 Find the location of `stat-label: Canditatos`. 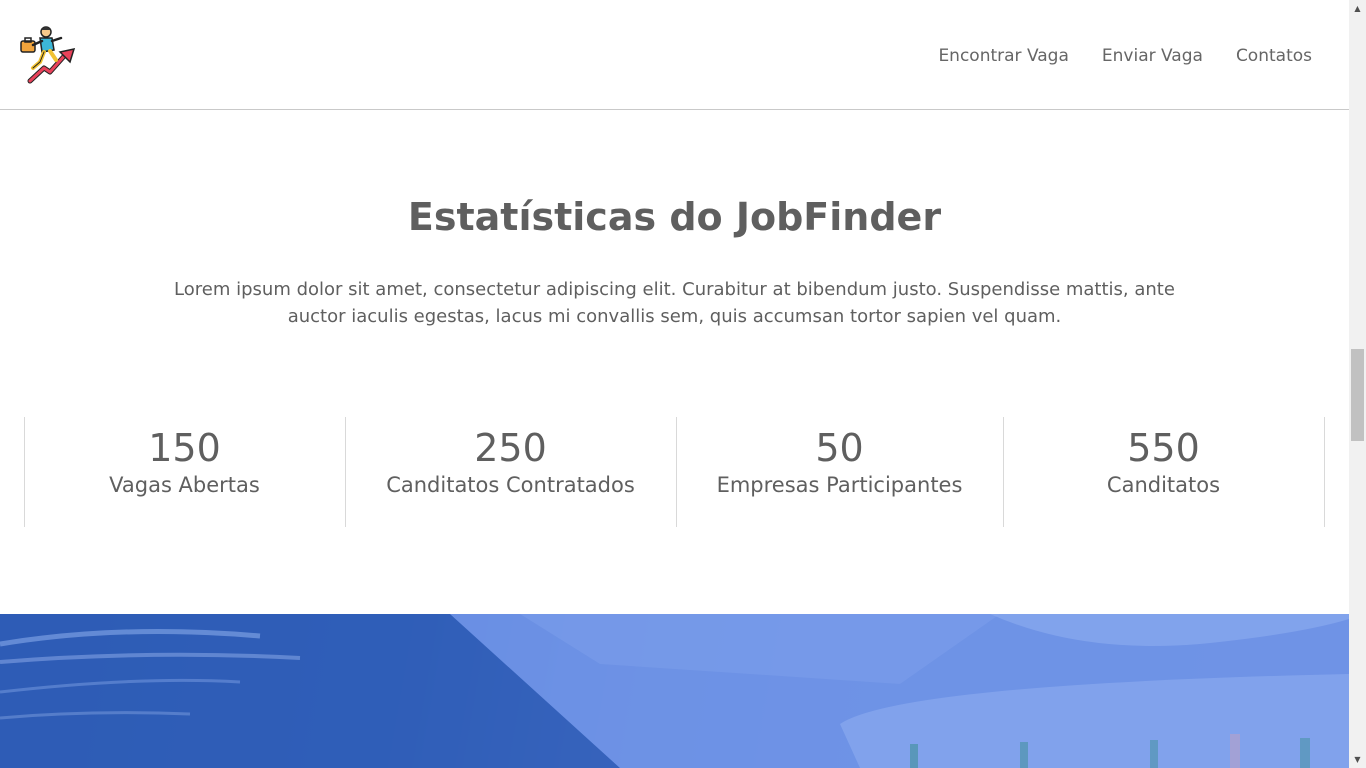

stat-label: Canditatos is located at coordinates (1163, 485).